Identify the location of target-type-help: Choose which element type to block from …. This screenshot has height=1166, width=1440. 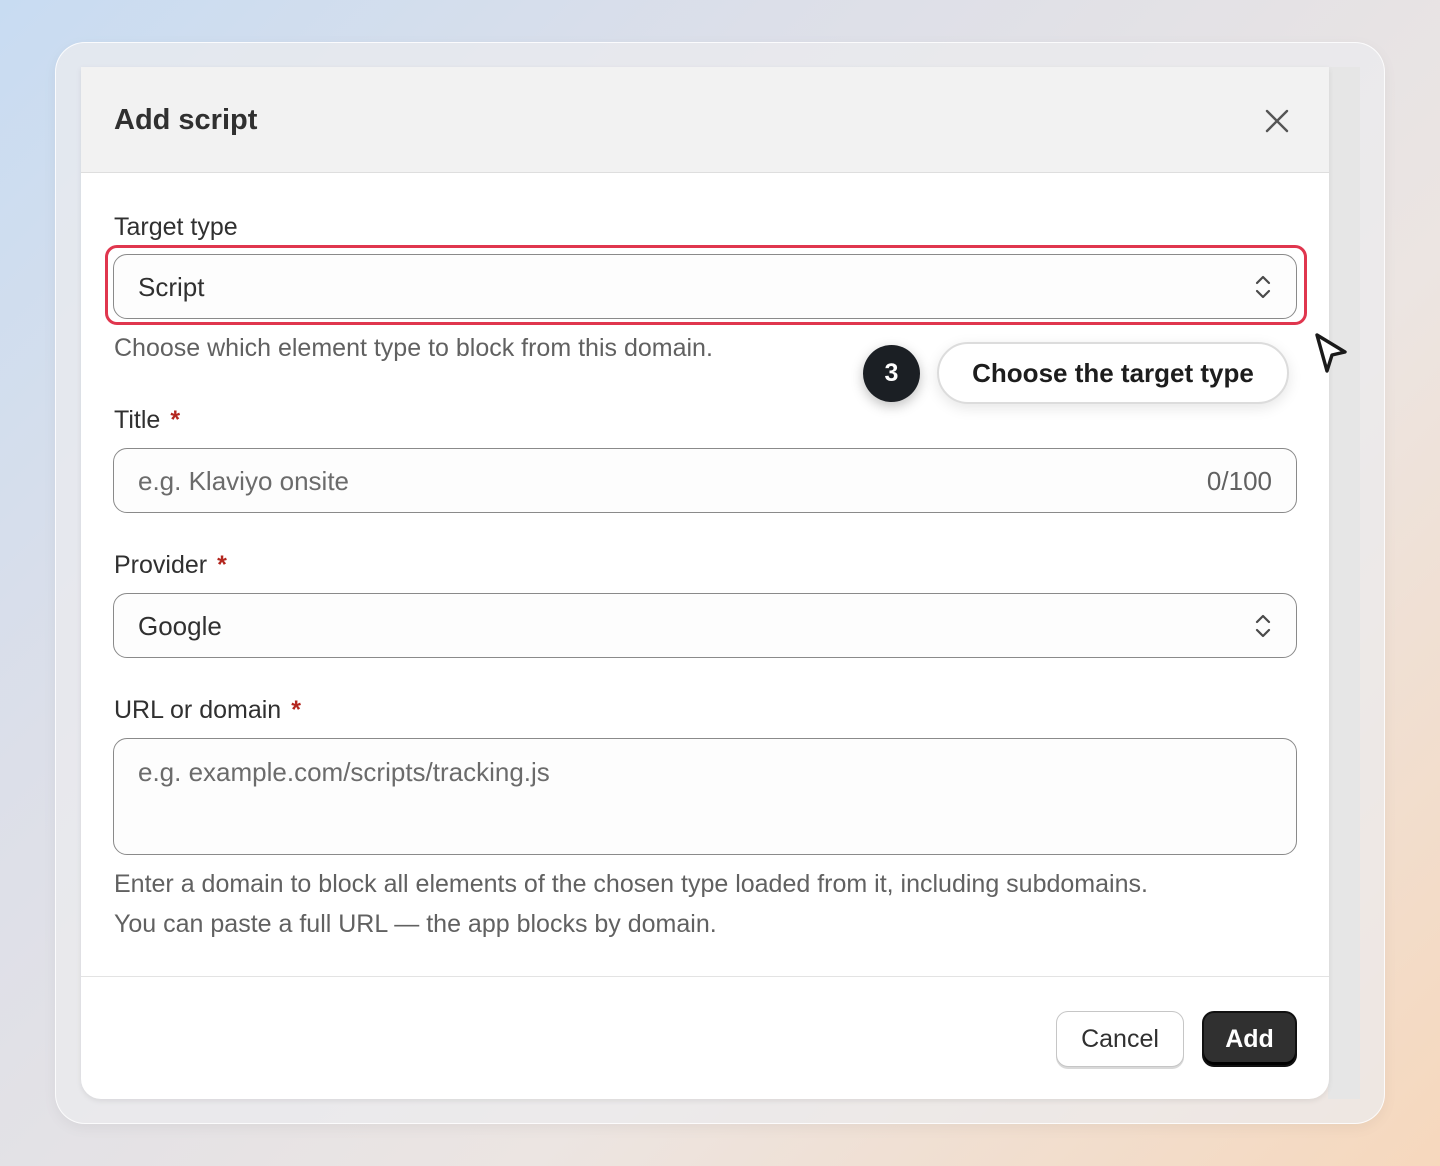
(413, 348).